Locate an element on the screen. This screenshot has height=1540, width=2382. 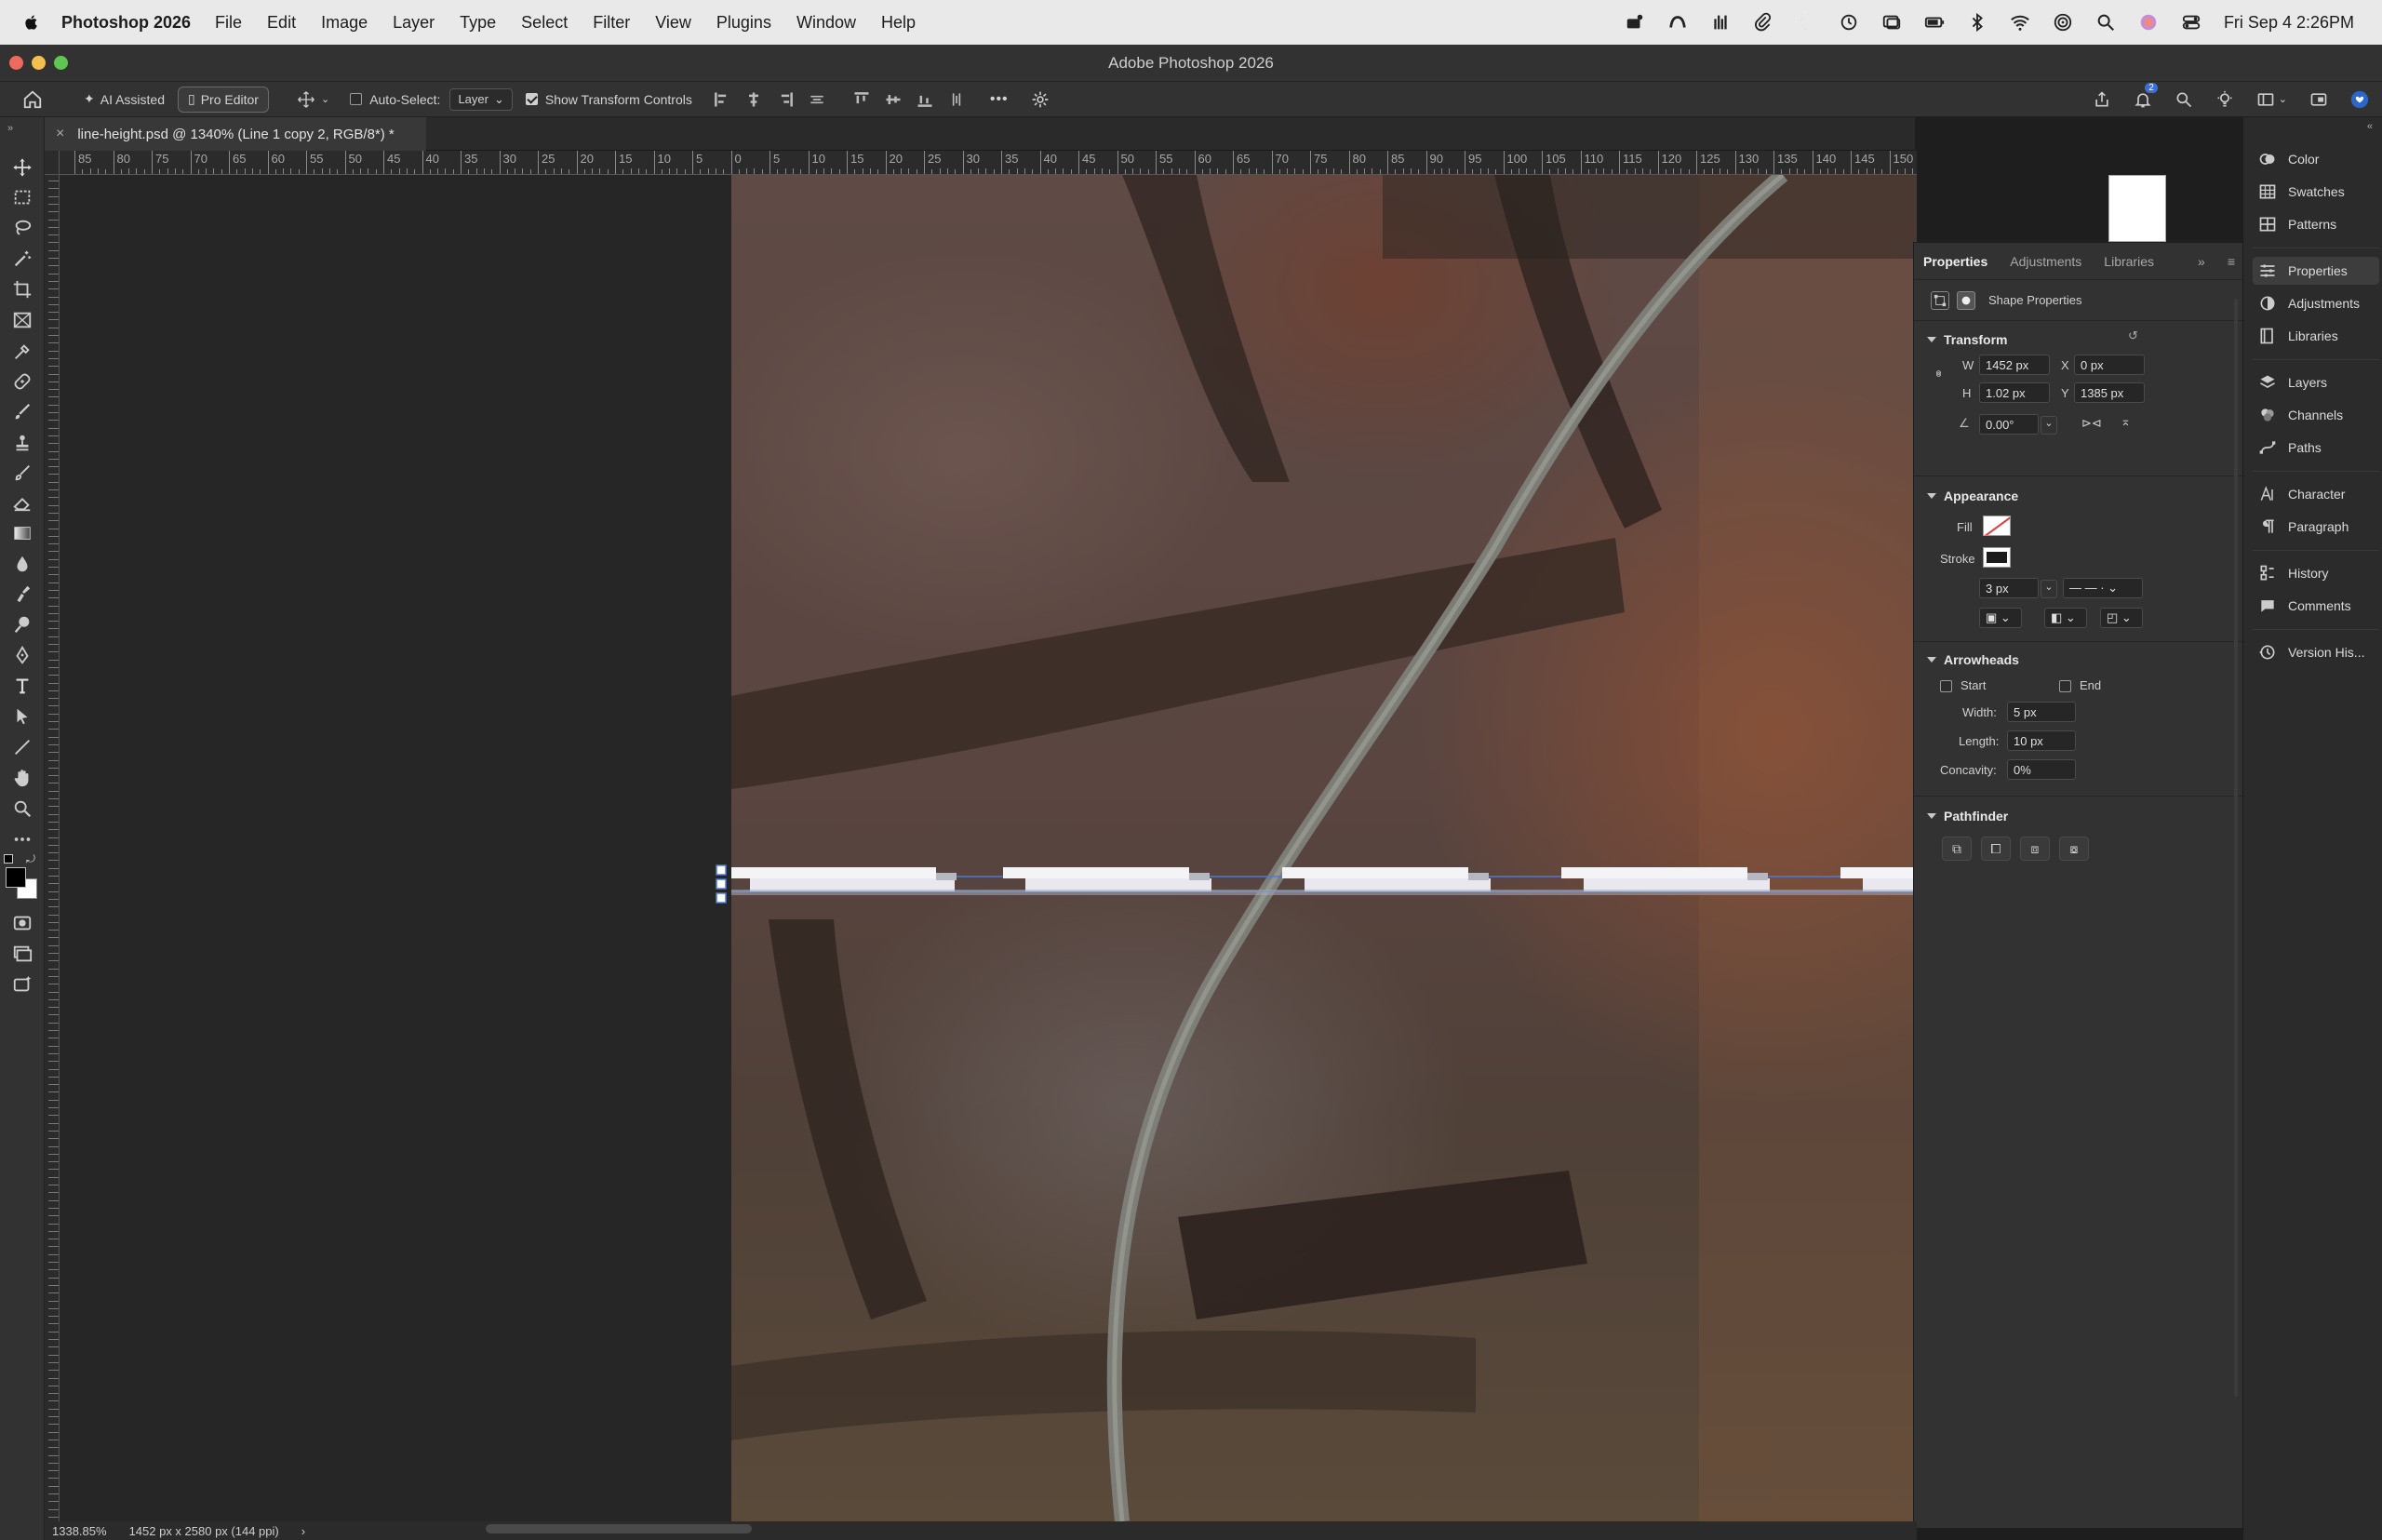
auto-select-dropdown: Layer ⌄ is located at coordinates (481, 99).